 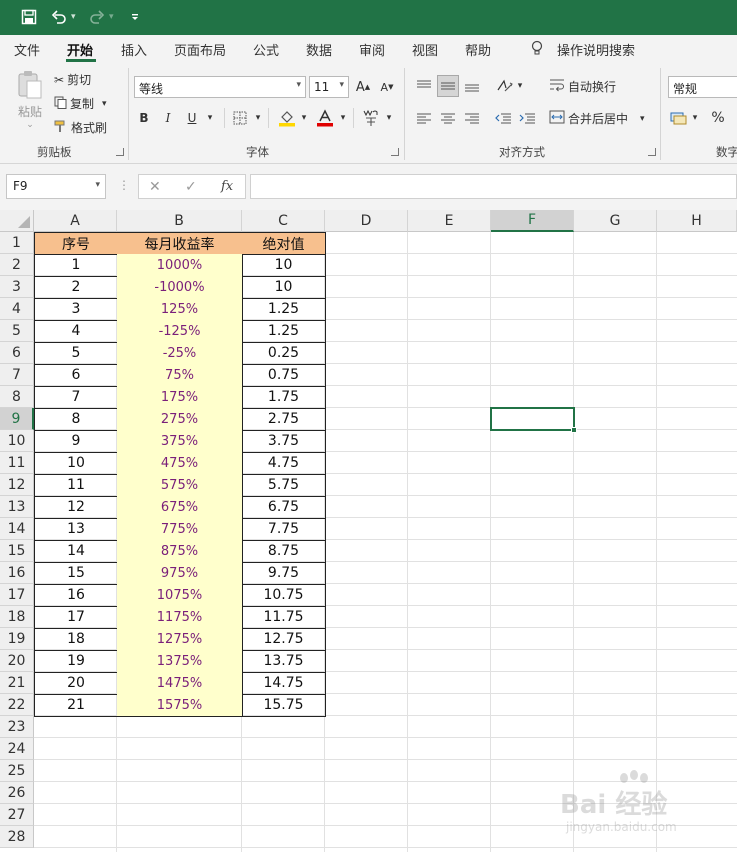 I want to click on fill-color-button, so click(x=287, y=118).